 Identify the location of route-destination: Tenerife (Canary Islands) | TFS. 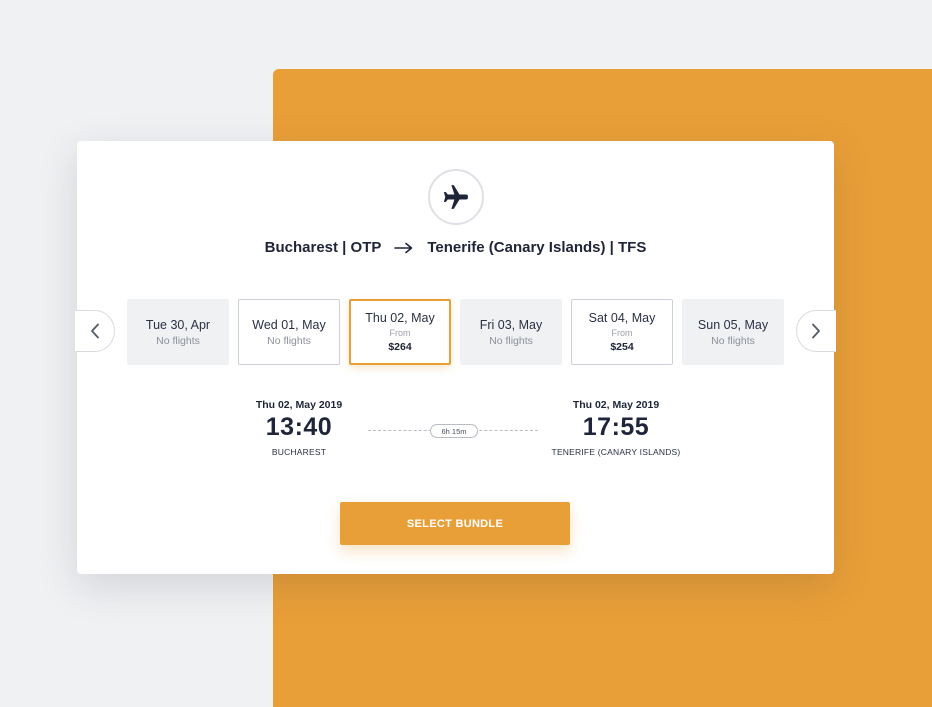
(537, 247).